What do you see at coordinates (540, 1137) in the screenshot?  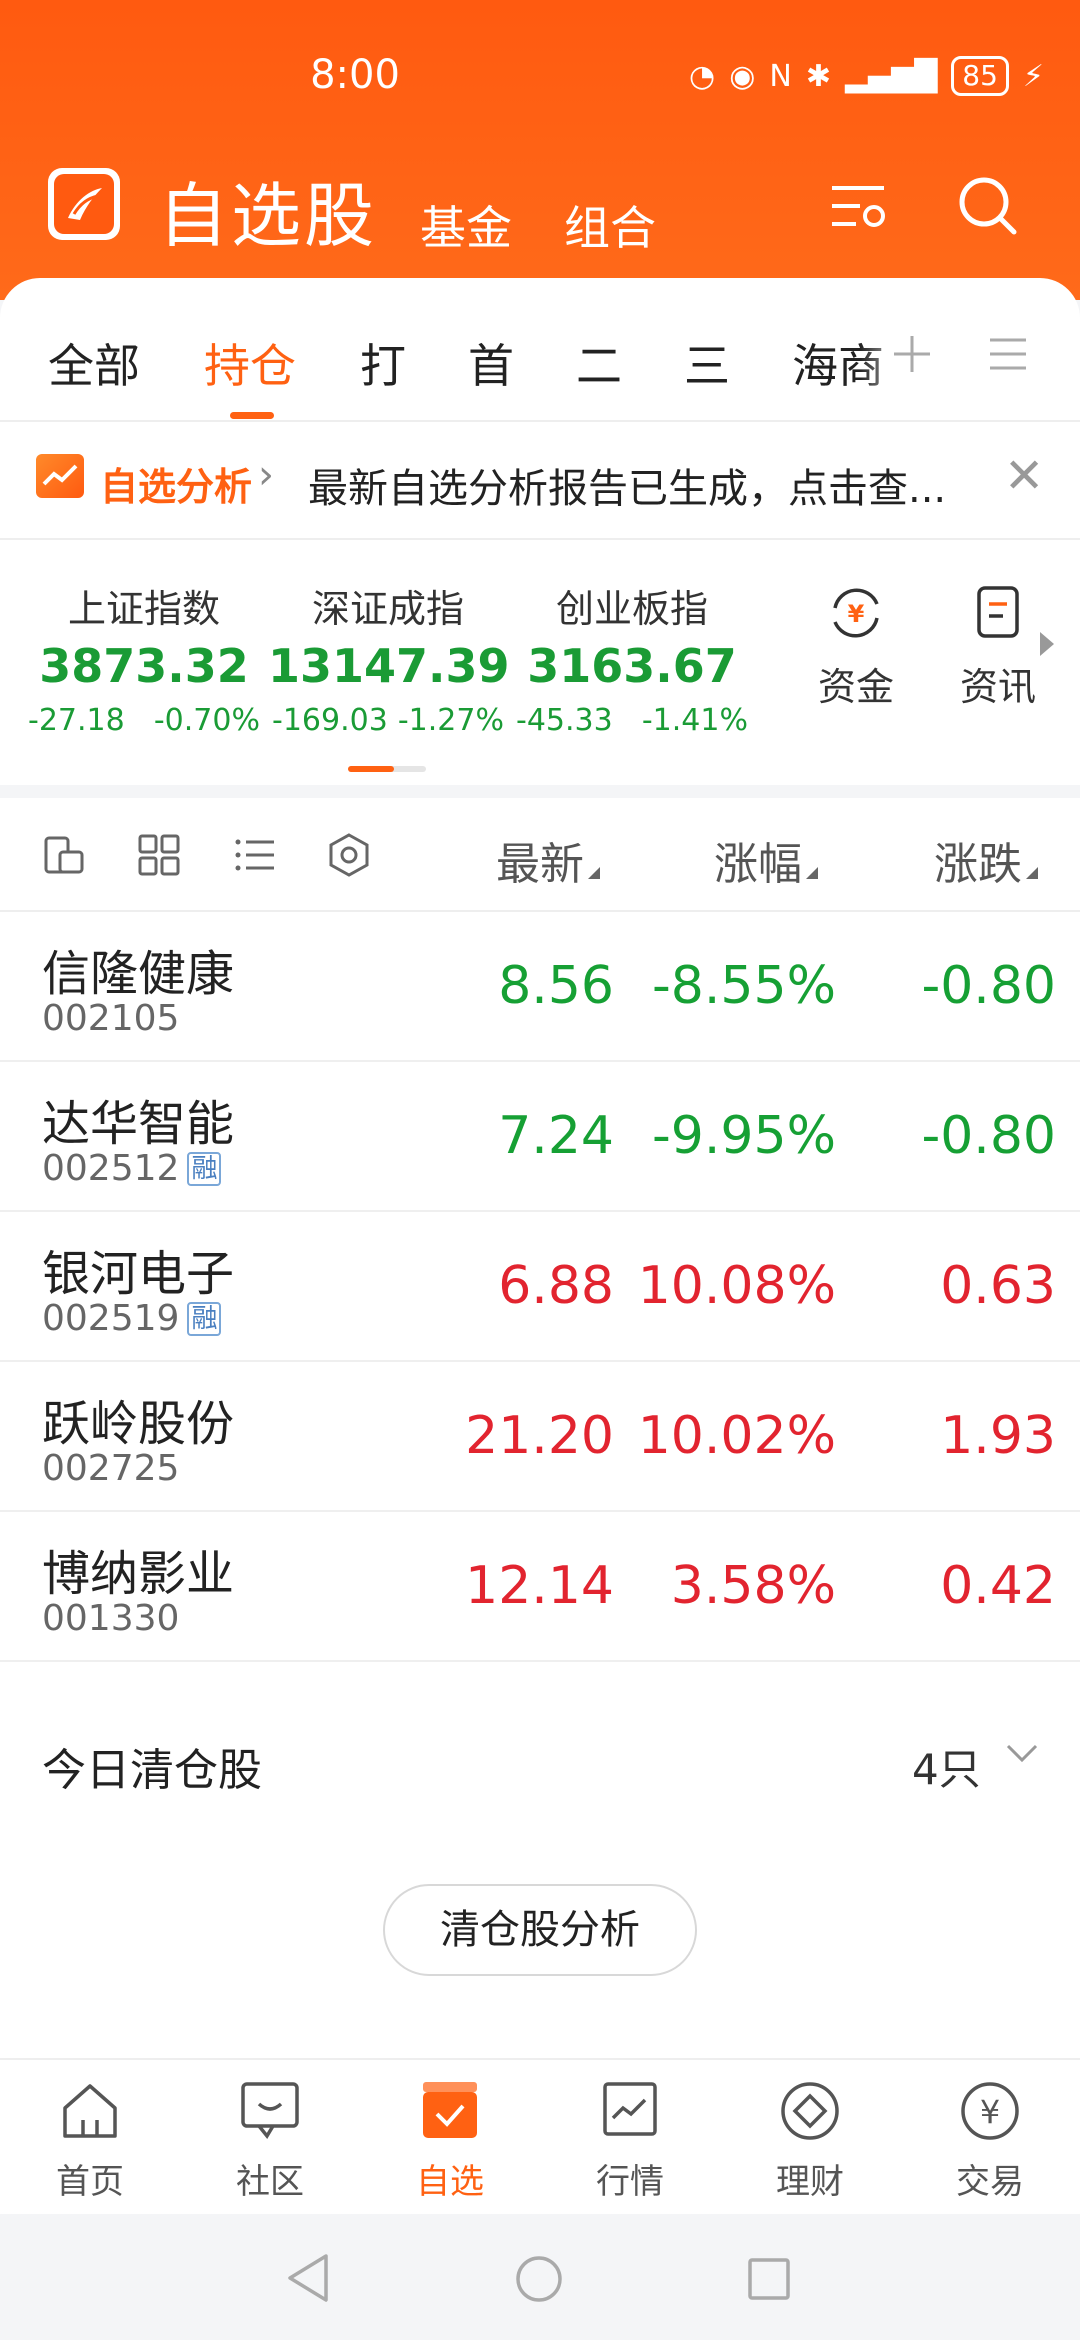 I see `table-row: 达华智能 002512 融 7.24 -9.95% -0.80` at bounding box center [540, 1137].